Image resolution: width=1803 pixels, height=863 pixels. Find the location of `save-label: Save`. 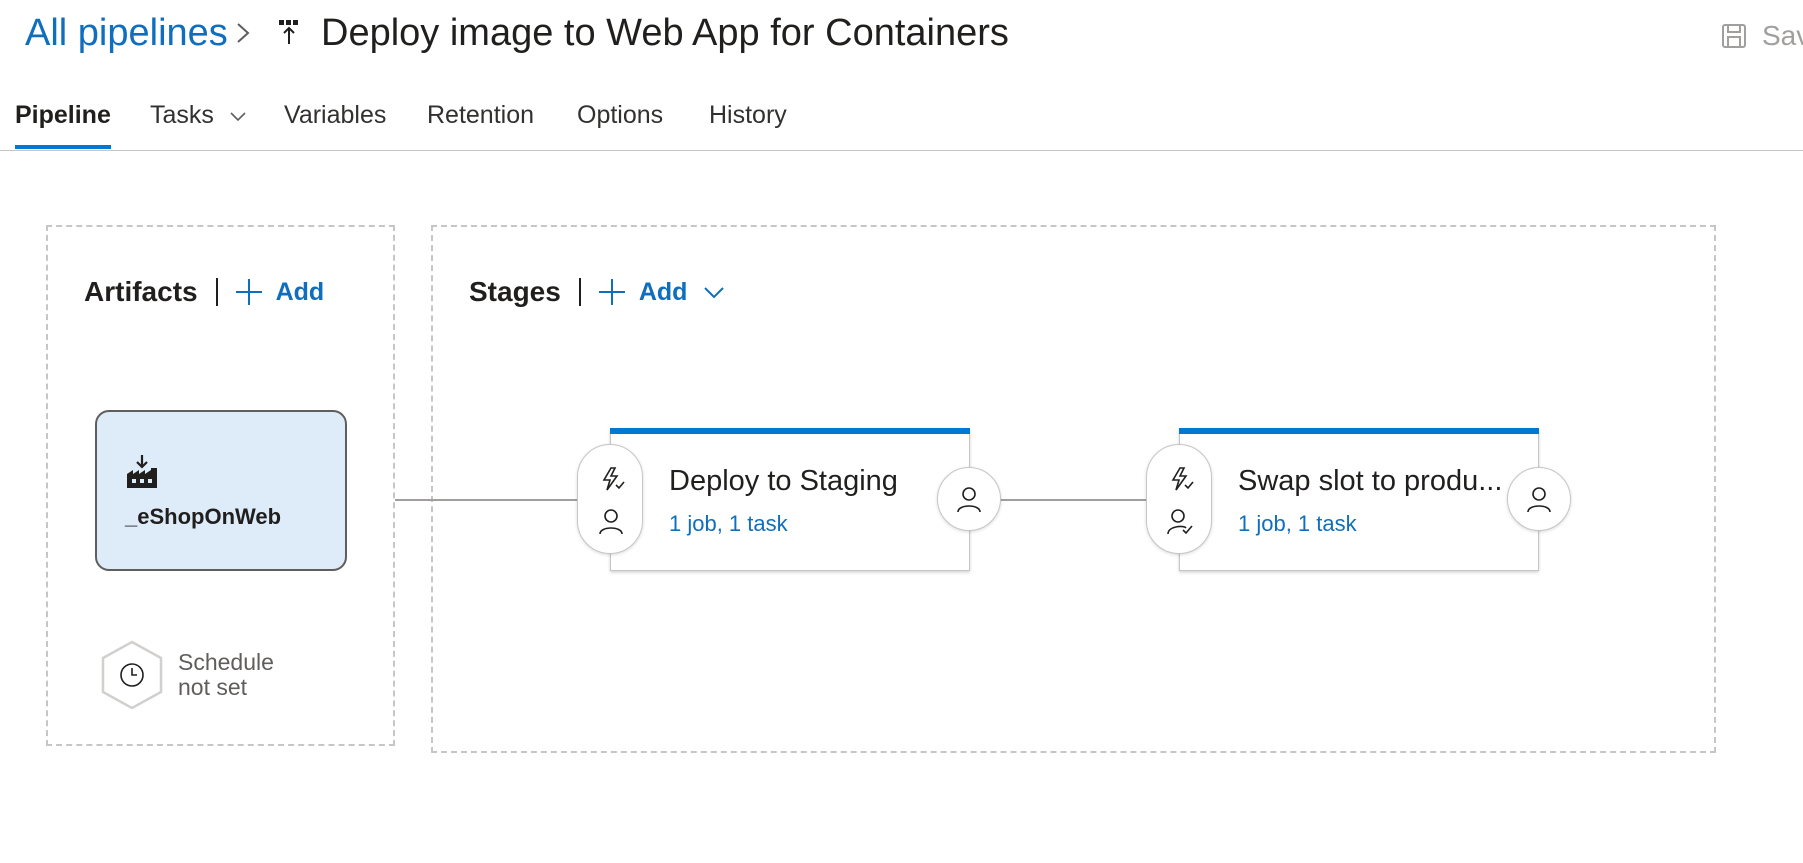

save-label: Save is located at coordinates (1782, 35).